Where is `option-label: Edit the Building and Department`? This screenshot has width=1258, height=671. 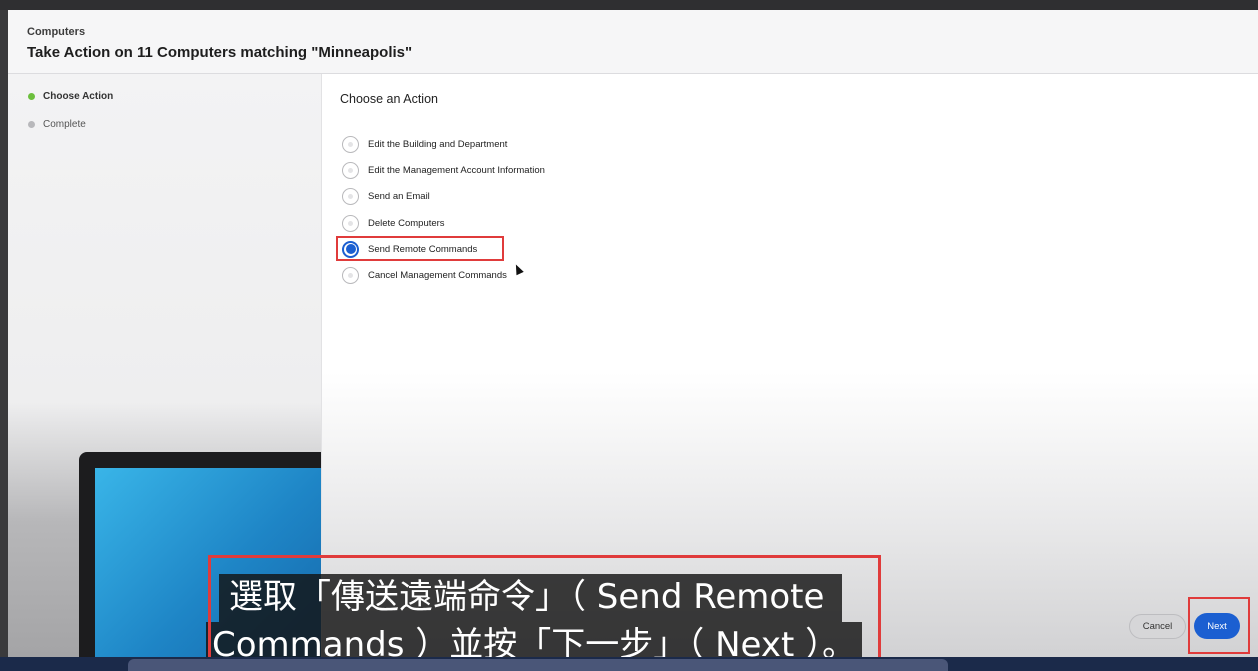
option-label: Edit the Building and Department is located at coordinates (438, 144).